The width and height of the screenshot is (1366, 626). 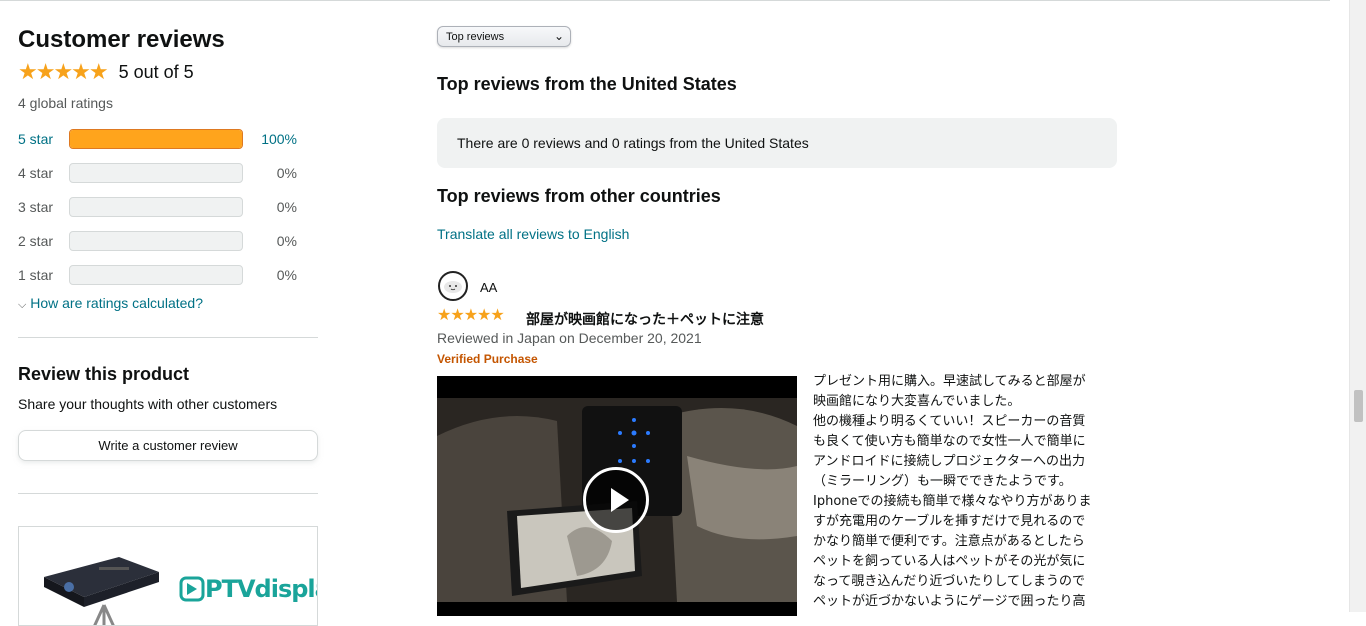 I want to click on play-button-icon, so click(x=616, y=500).